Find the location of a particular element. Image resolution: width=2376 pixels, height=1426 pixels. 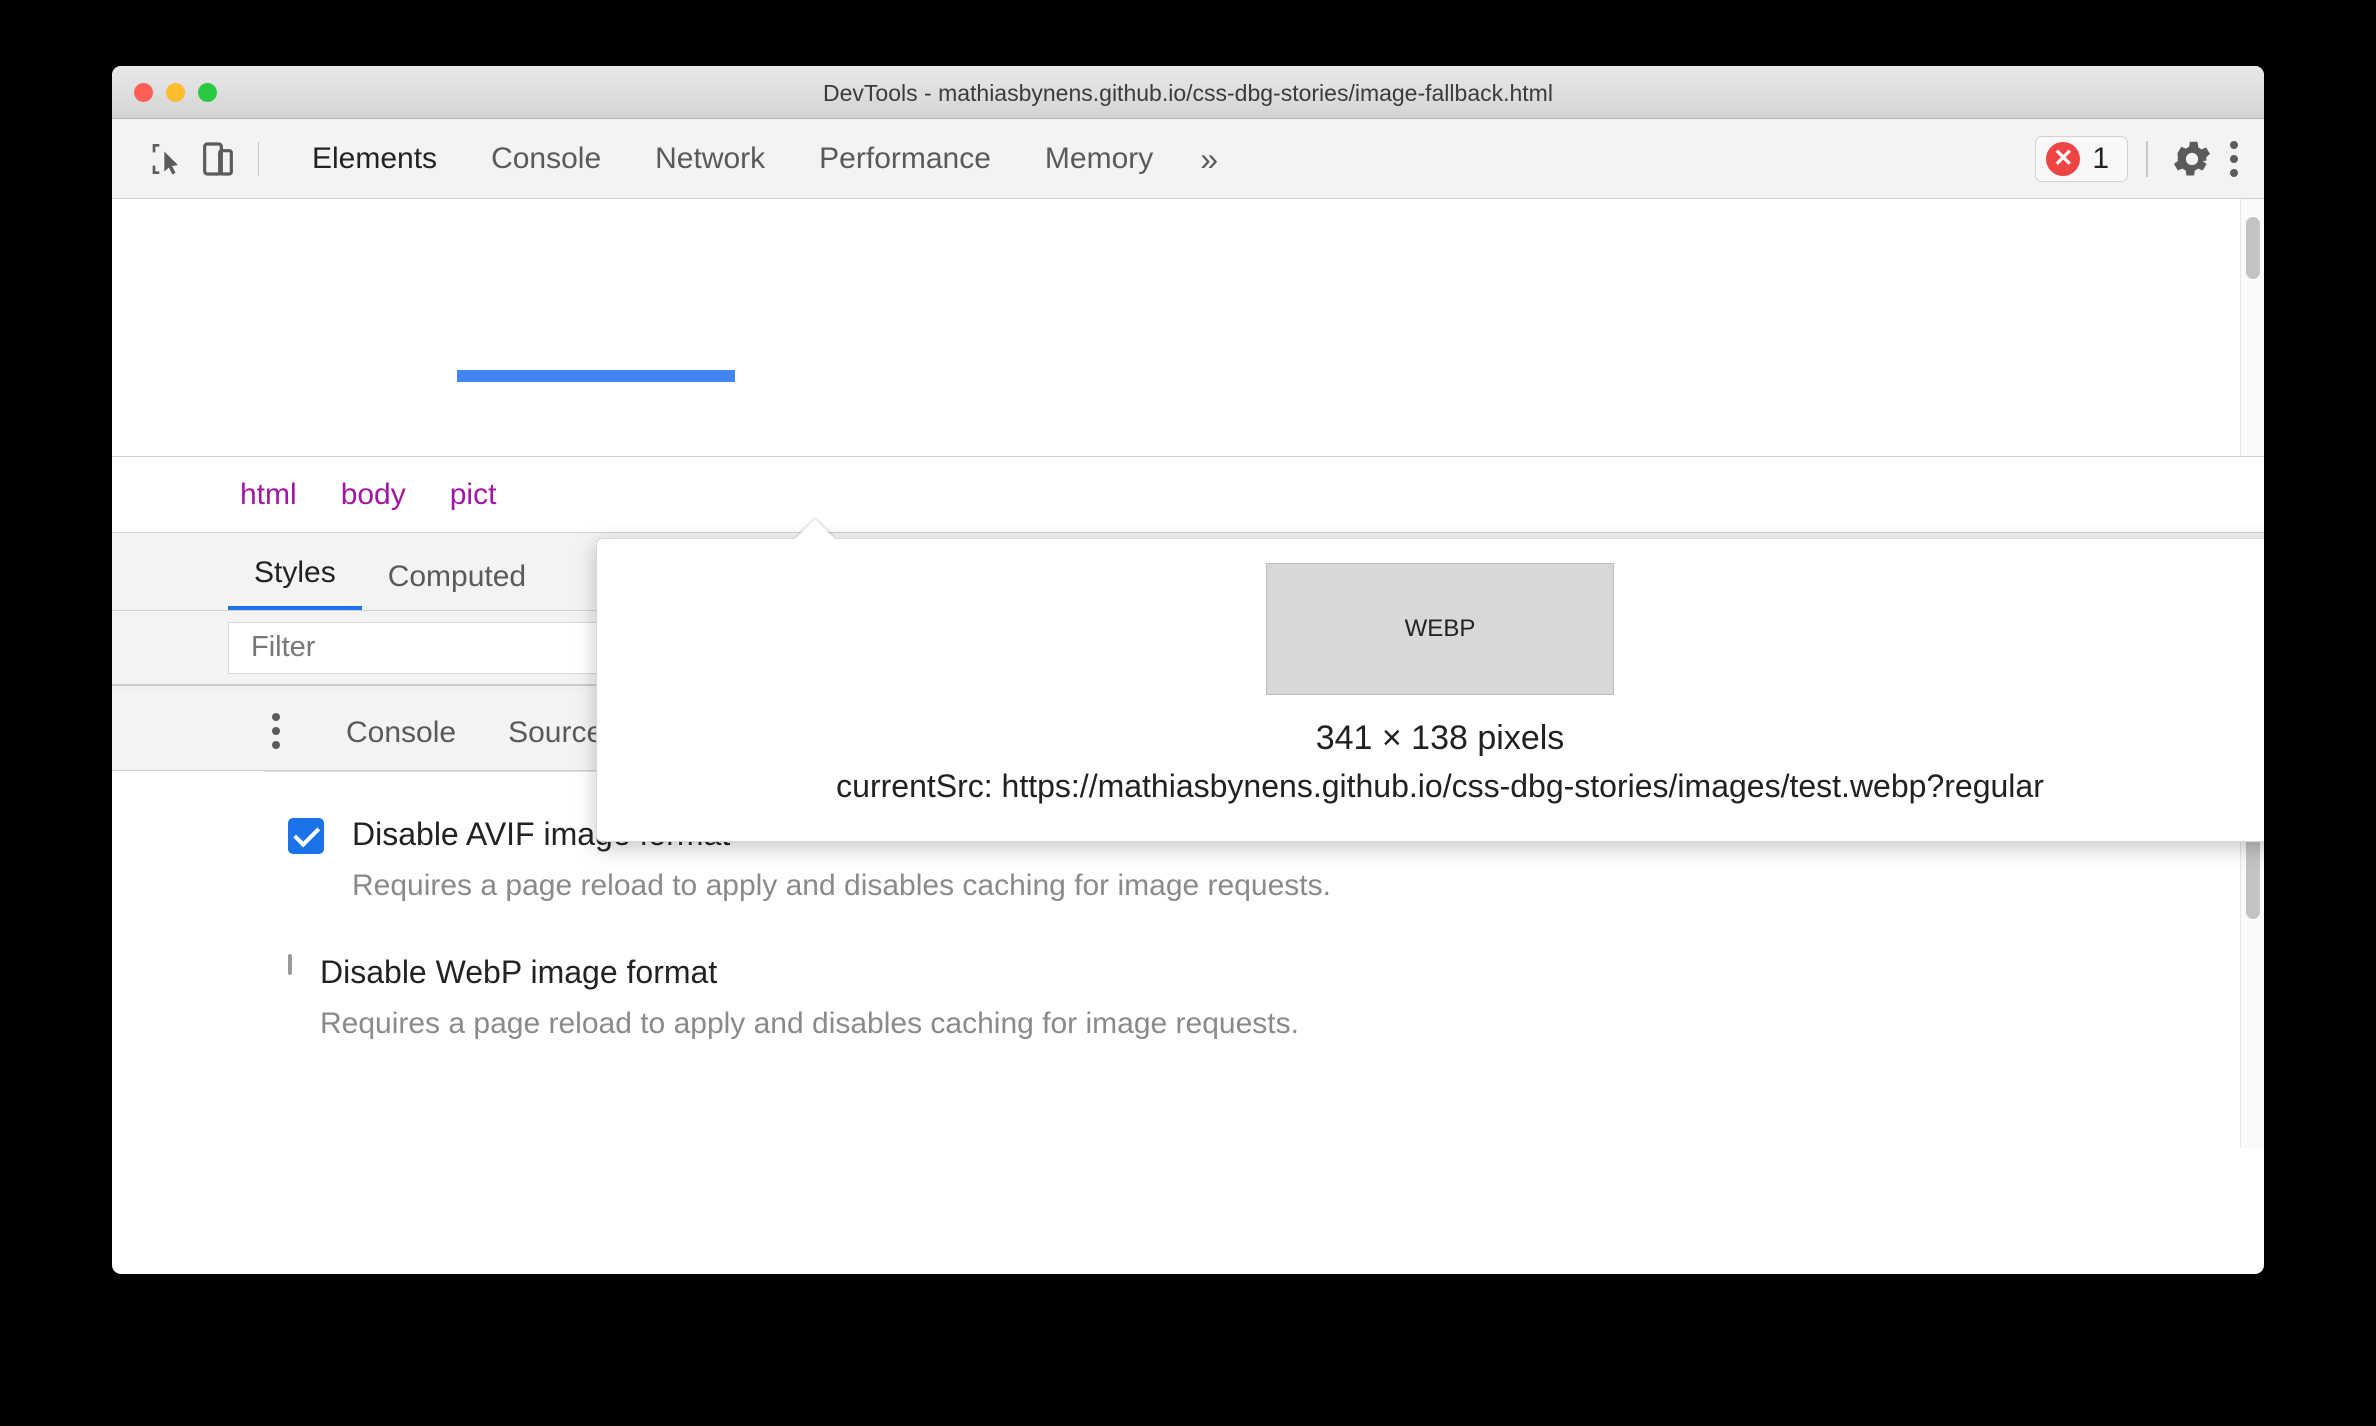

option-title: Disable WebP image format is located at coordinates (519, 972).